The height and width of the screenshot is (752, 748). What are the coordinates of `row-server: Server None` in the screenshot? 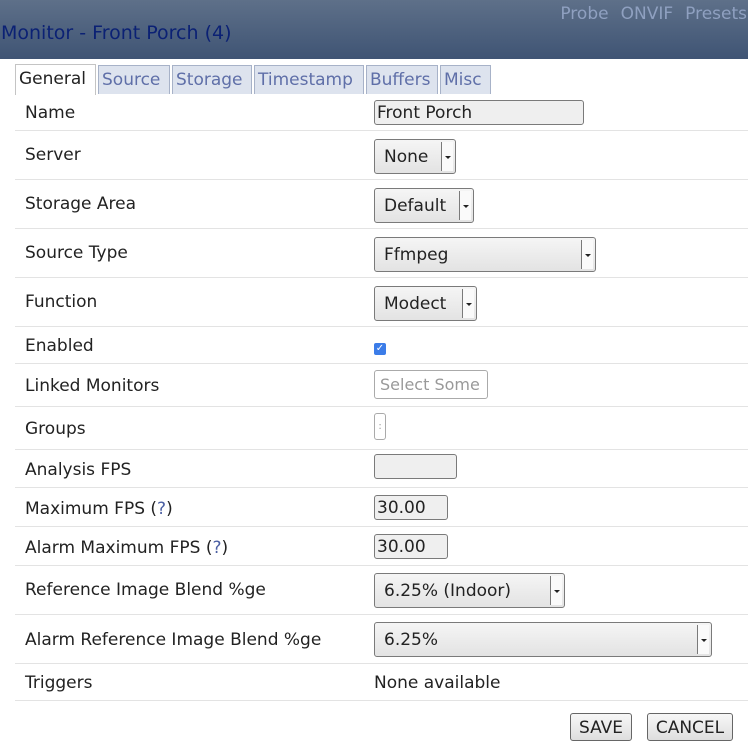 It's located at (381, 155).